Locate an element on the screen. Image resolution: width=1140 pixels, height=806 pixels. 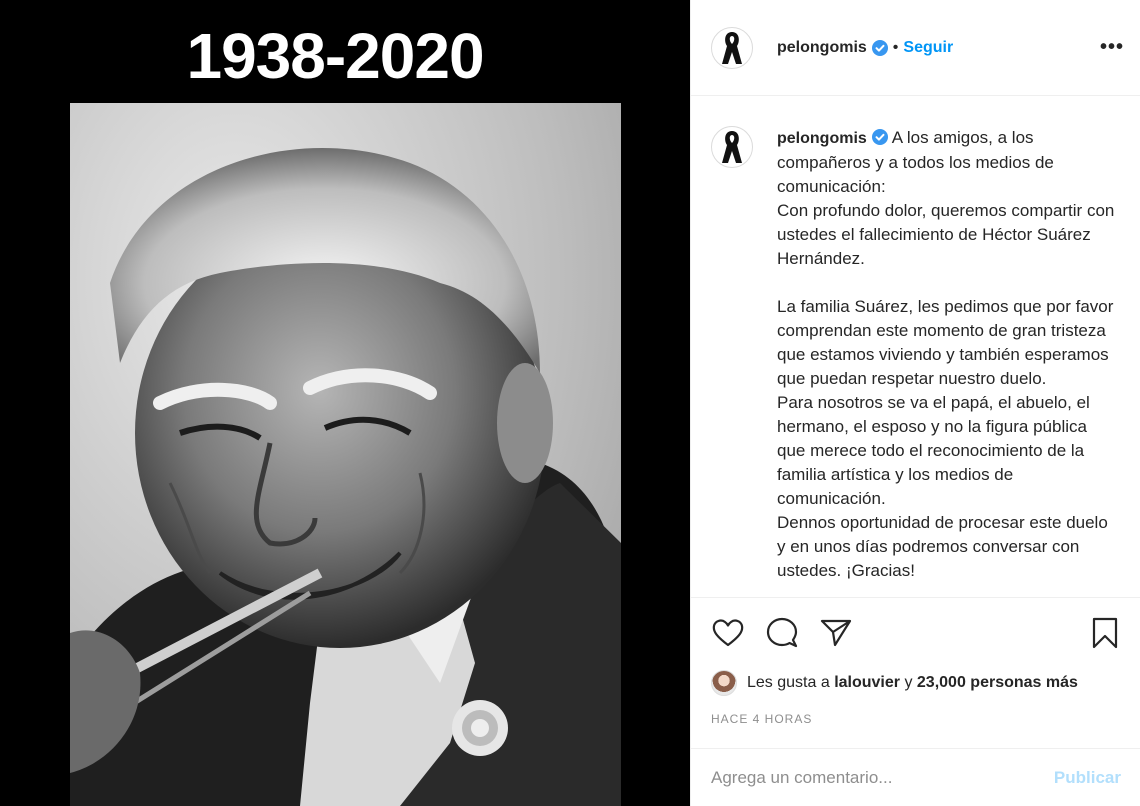
liker-avatar is located at coordinates (724, 683).